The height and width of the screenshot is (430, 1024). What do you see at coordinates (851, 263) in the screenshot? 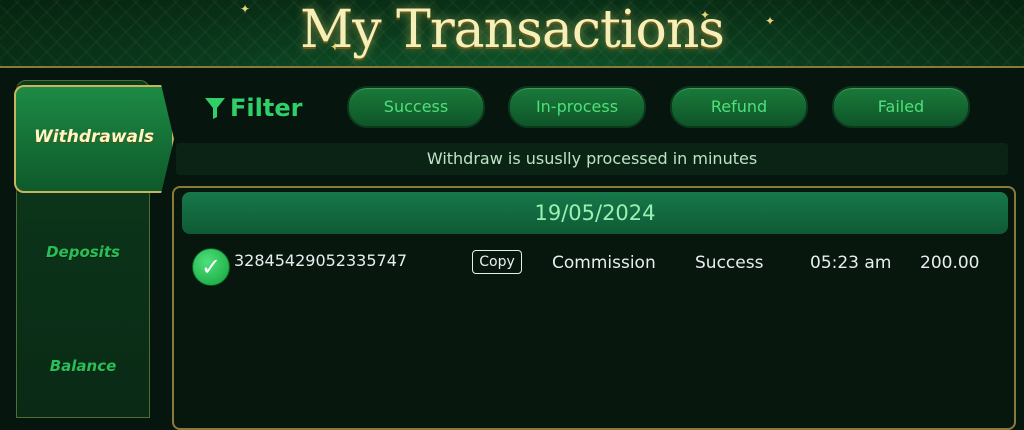
I see `transaction-time: 05:23 am` at bounding box center [851, 263].